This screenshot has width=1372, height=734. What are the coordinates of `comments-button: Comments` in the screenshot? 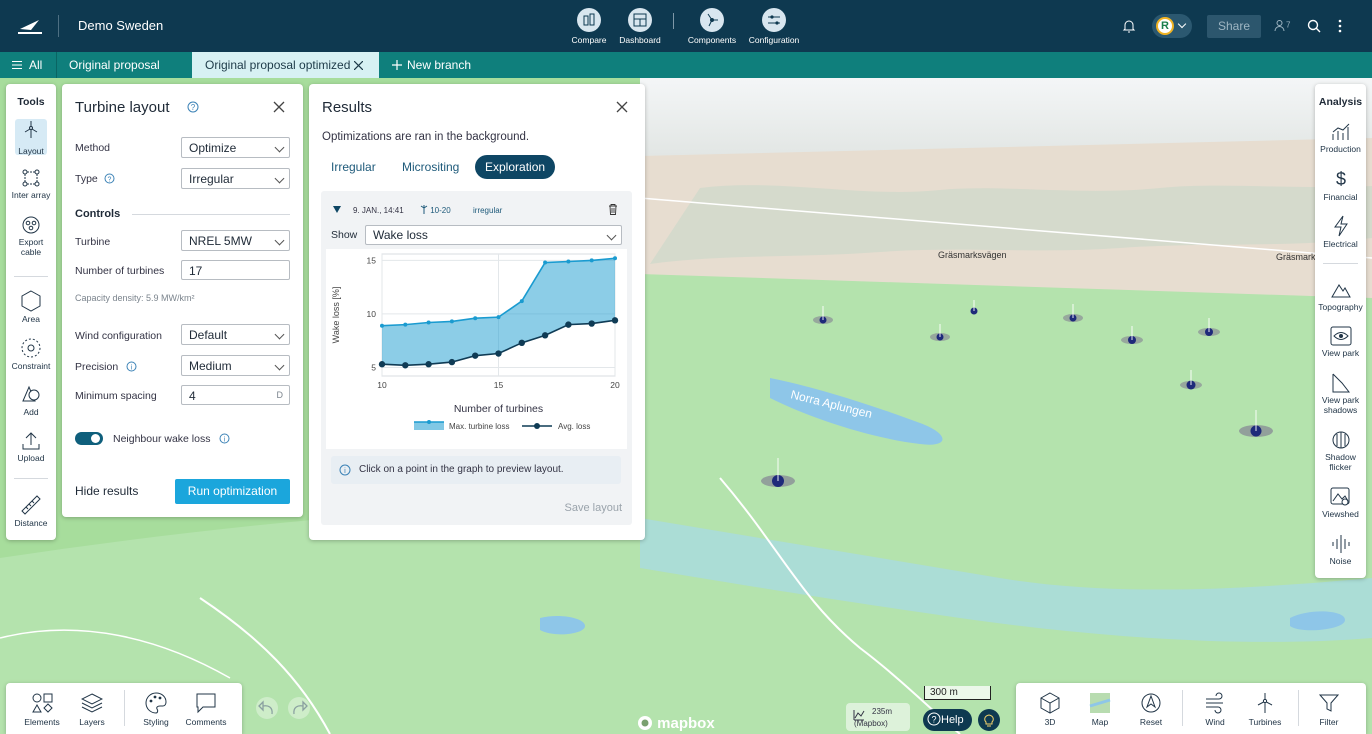 It's located at (206, 709).